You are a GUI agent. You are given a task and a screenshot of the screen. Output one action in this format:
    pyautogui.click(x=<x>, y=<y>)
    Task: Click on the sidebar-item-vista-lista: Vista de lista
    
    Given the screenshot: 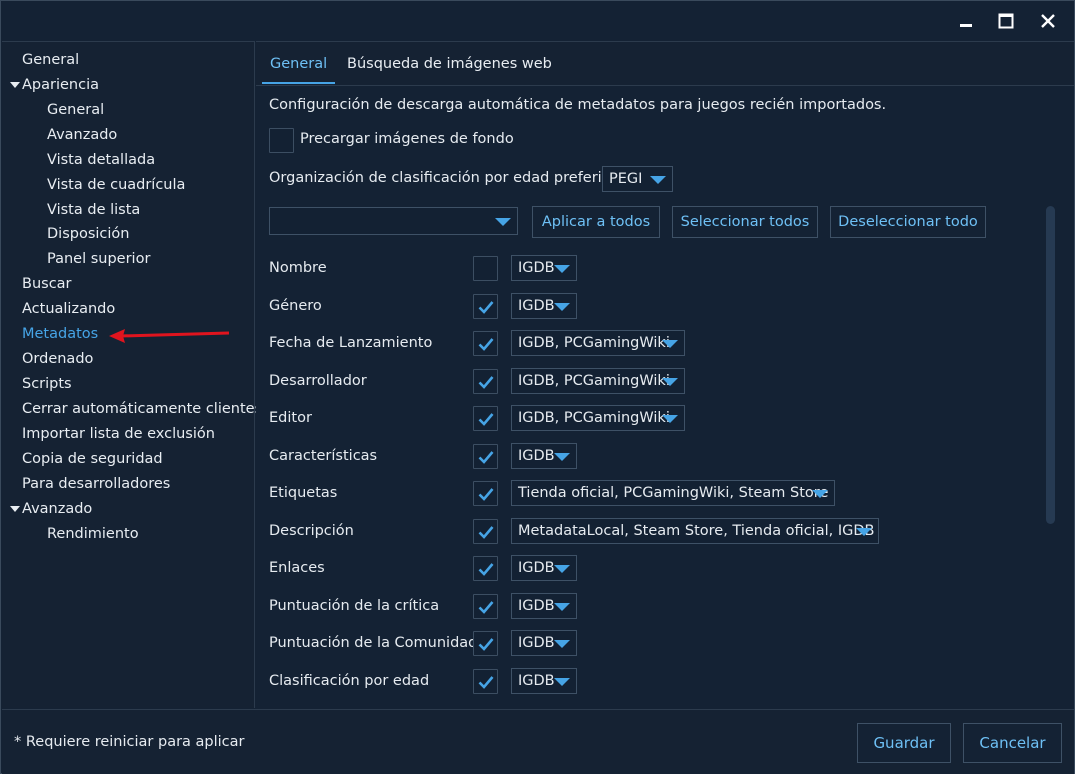 What is the action you would take?
    pyautogui.click(x=93, y=210)
    